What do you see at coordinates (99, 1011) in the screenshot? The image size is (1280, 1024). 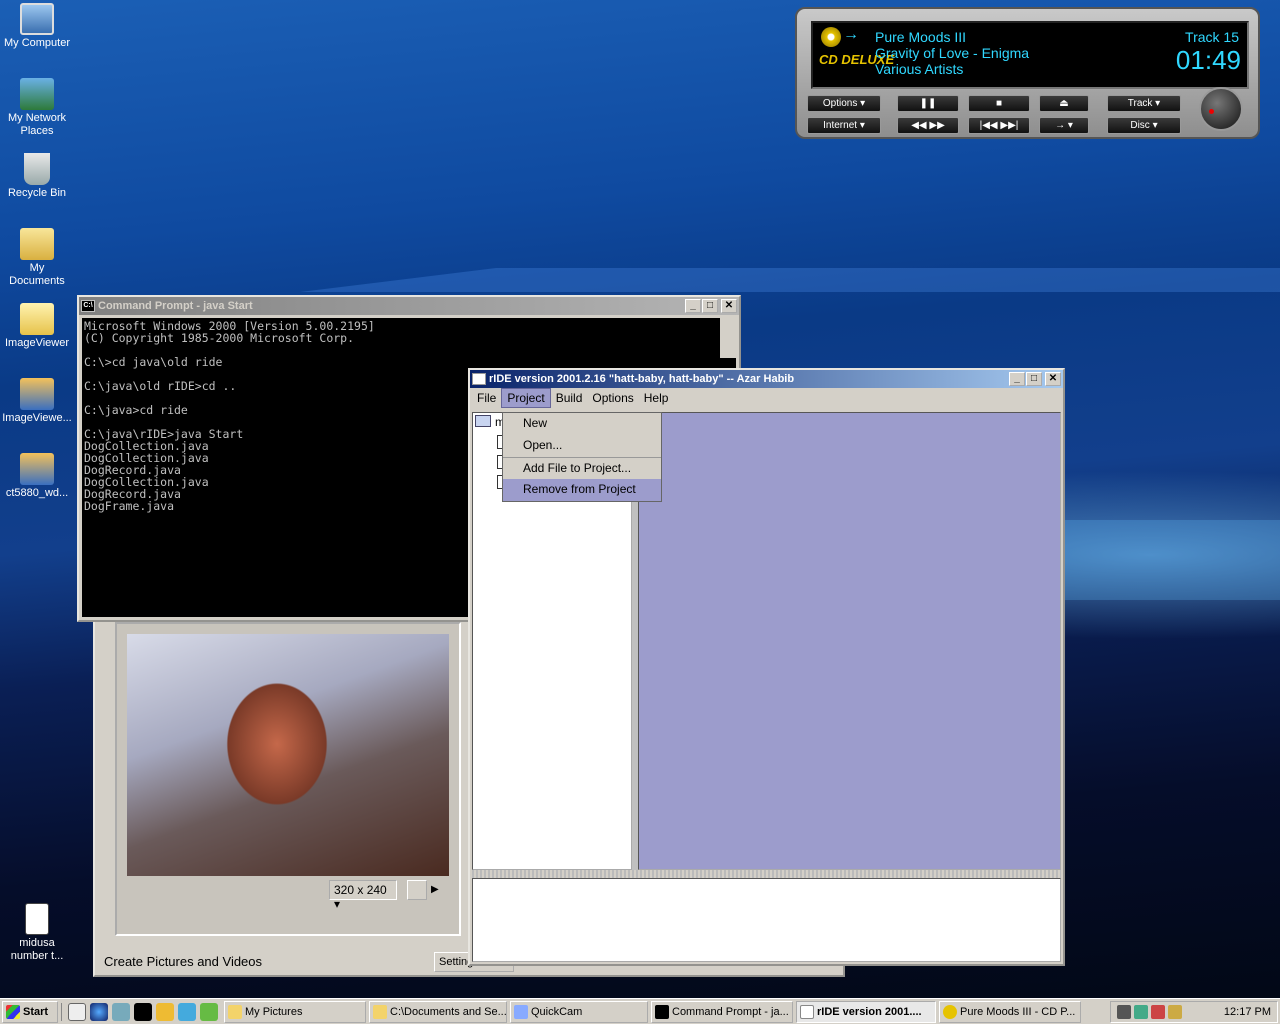 I see `internet-explorer-icon` at bounding box center [99, 1011].